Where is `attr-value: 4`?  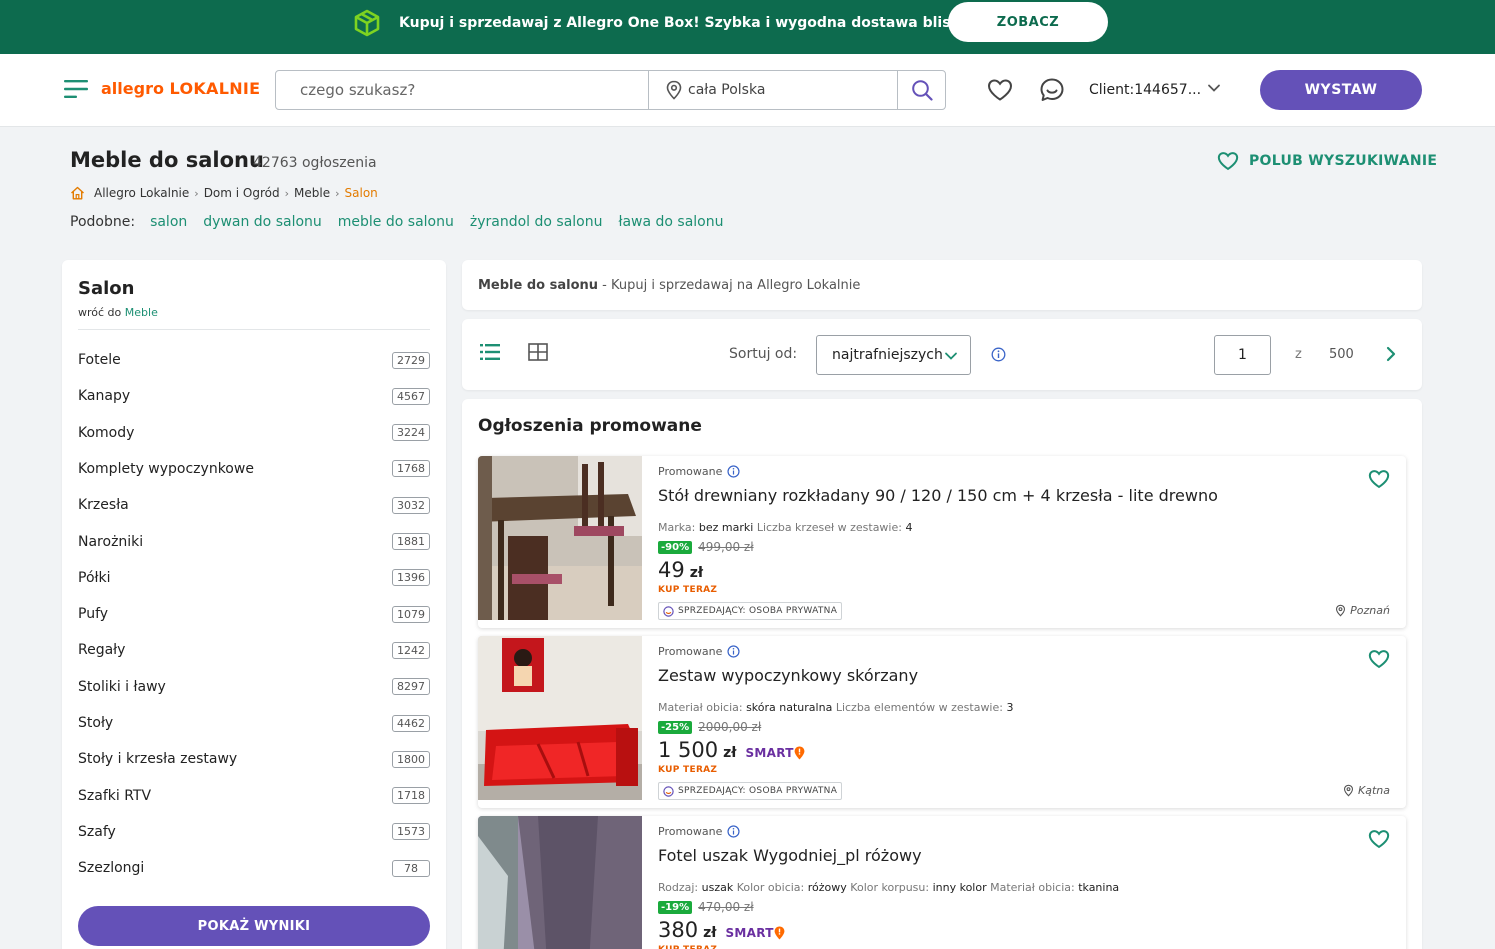 attr-value: 4 is located at coordinates (909, 527).